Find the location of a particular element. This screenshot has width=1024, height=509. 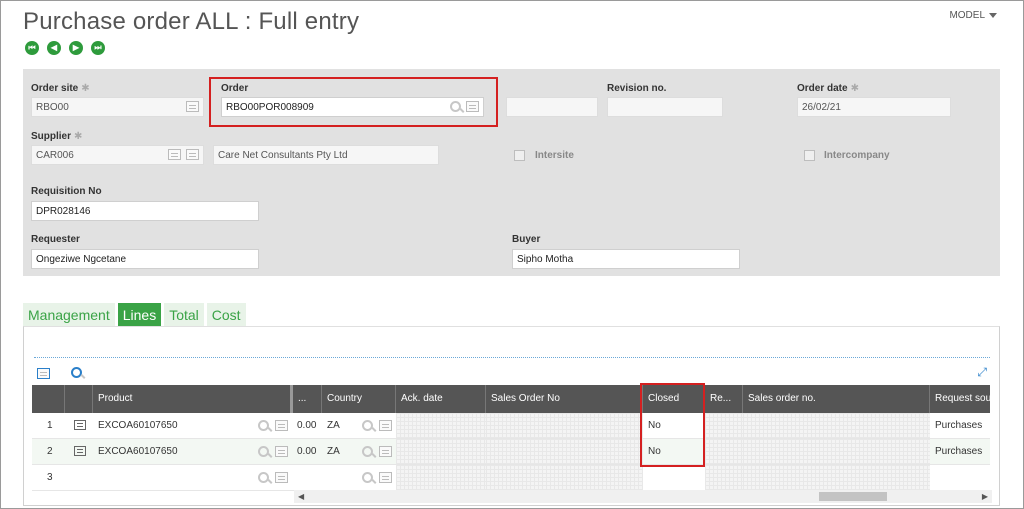

first-record-icon: ⏮ is located at coordinates (32, 48).